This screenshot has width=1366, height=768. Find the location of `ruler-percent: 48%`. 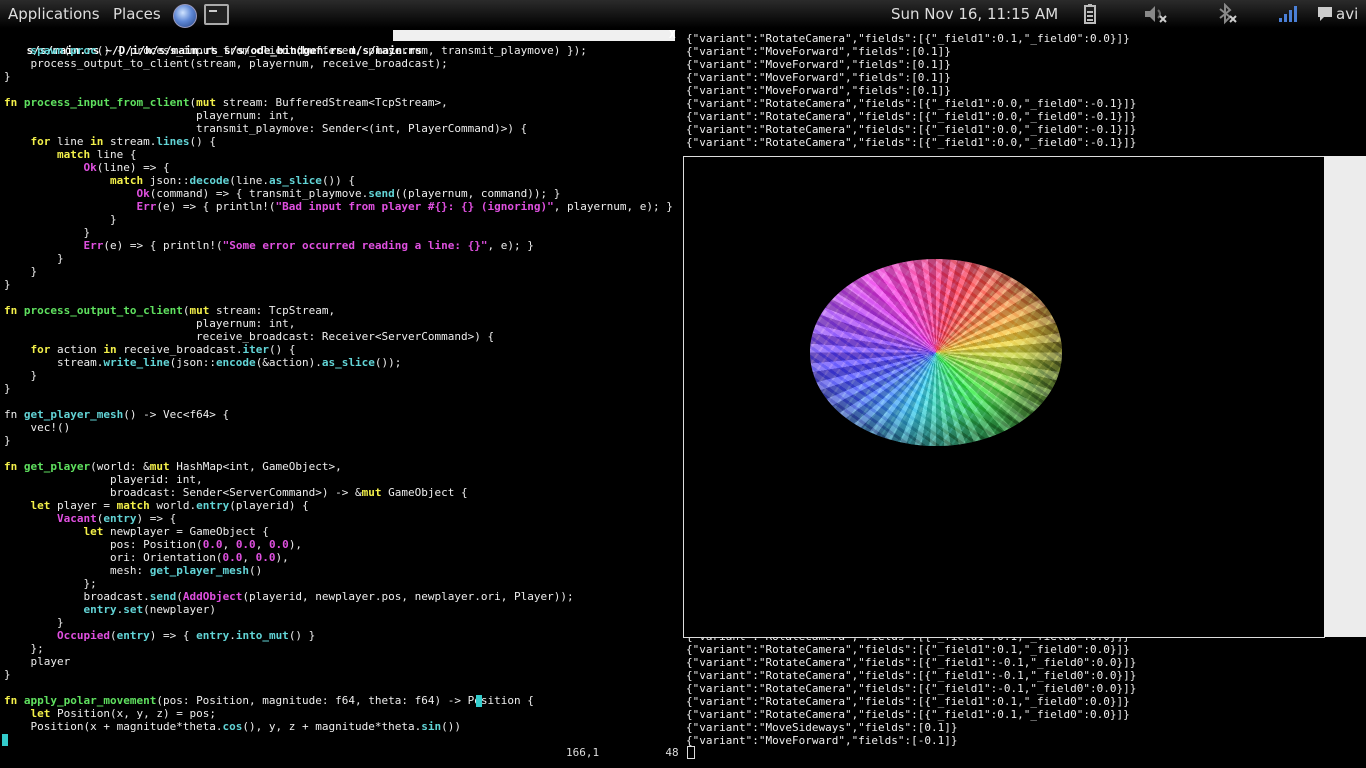

ruler-percent: 48% is located at coordinates (671, 752).